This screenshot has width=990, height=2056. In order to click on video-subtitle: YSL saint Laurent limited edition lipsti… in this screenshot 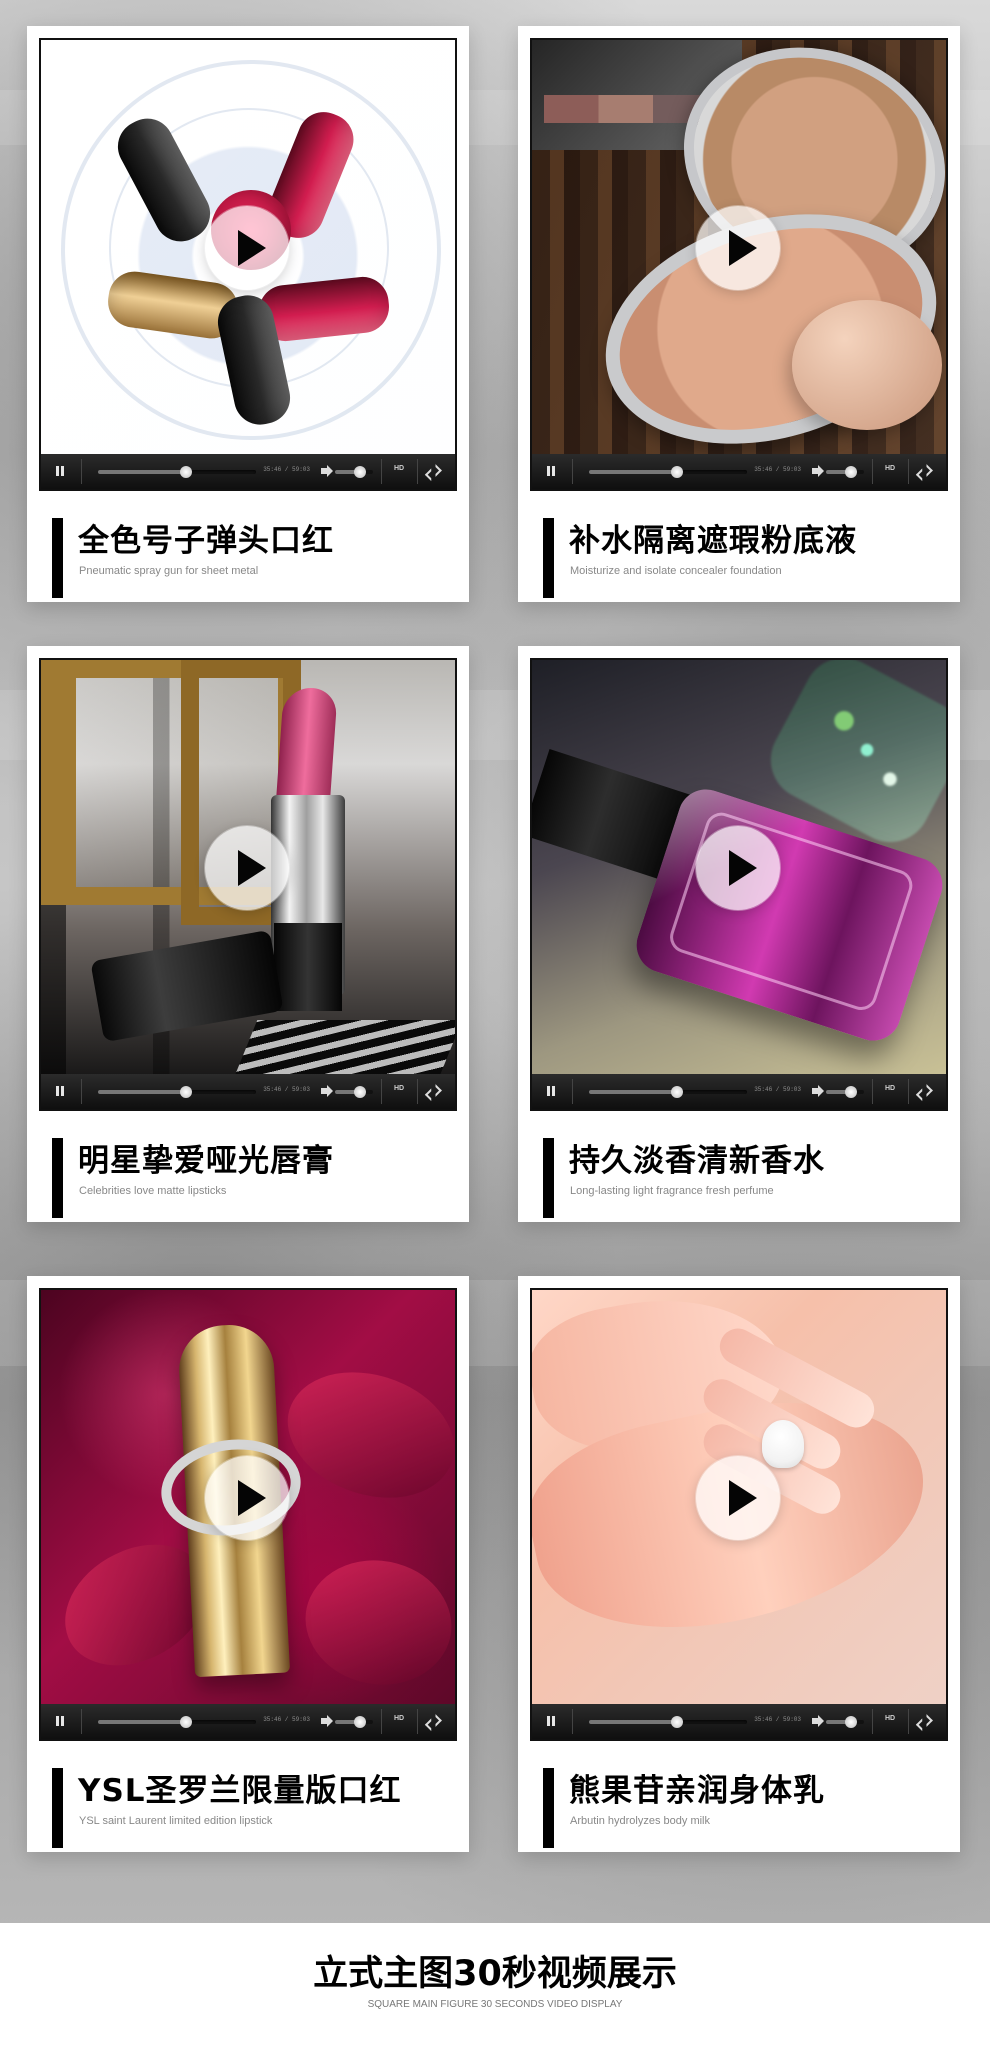, I will do `click(176, 1821)`.